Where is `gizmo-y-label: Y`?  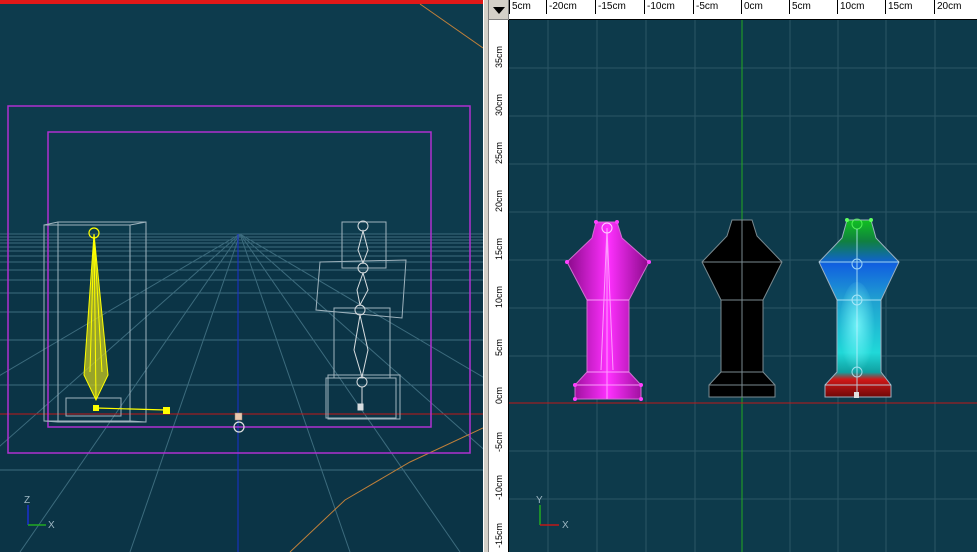
gizmo-y-label: Y is located at coordinates (539, 500).